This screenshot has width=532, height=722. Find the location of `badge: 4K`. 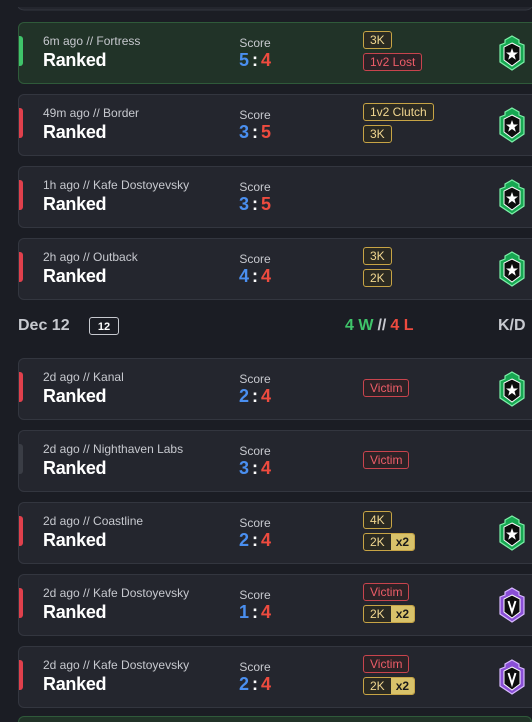

badge: 4K is located at coordinates (377, 520).